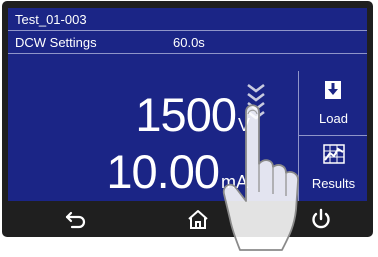 The width and height of the screenshot is (378, 257). What do you see at coordinates (163, 171) in the screenshot?
I see `current-value: 10.00` at bounding box center [163, 171].